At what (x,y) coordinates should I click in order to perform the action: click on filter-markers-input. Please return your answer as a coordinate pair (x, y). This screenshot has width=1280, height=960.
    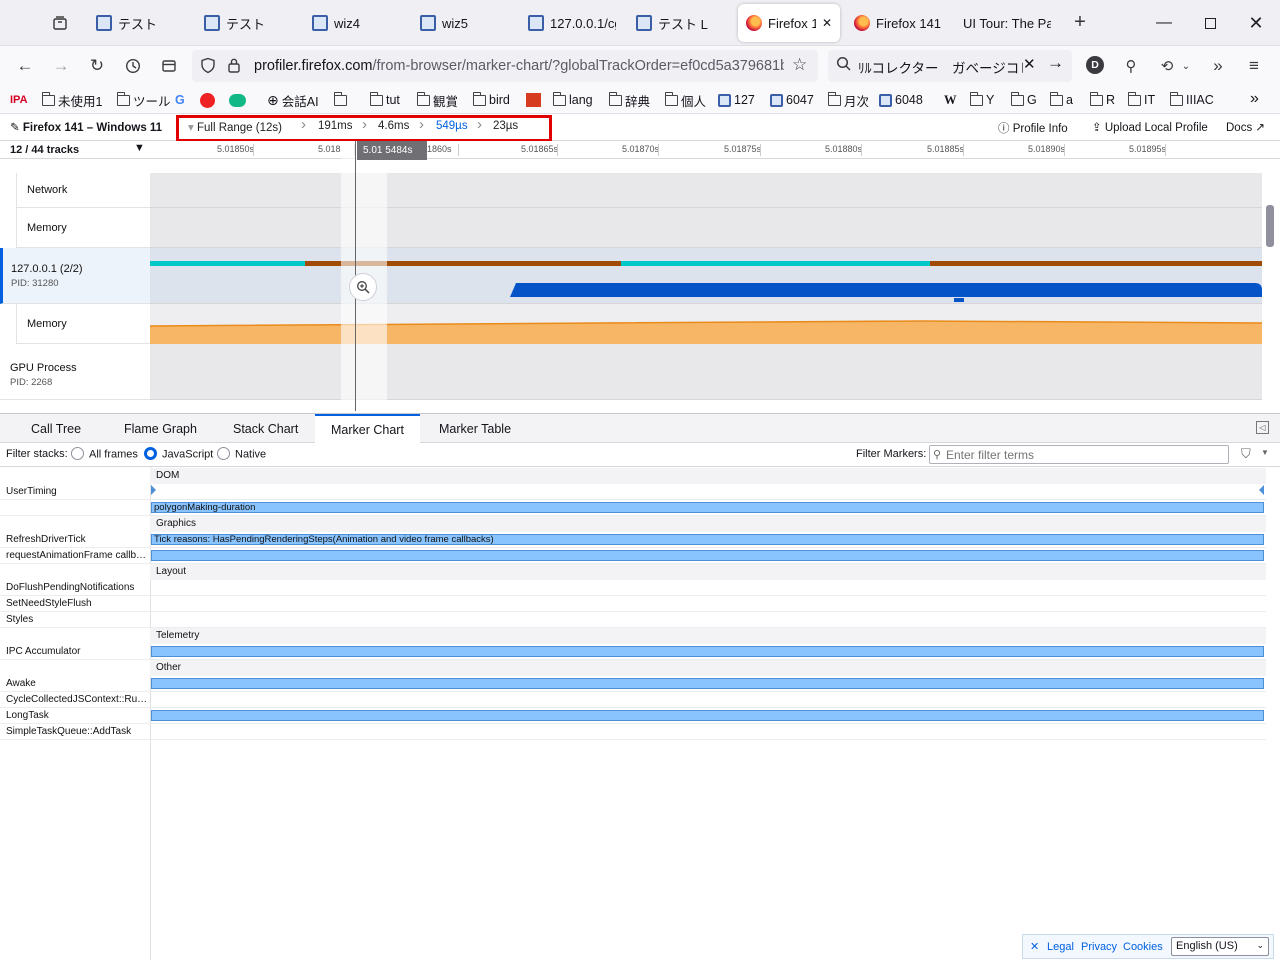
    Looking at the image, I should click on (1085, 454).